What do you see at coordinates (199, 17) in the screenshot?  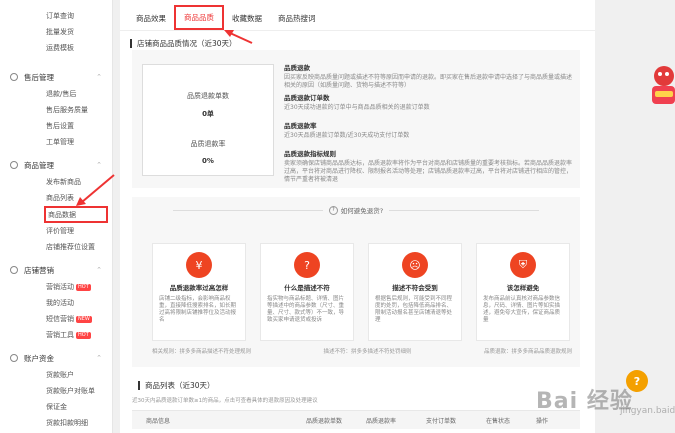 I see `tab-product-quality: 商品品质` at bounding box center [199, 17].